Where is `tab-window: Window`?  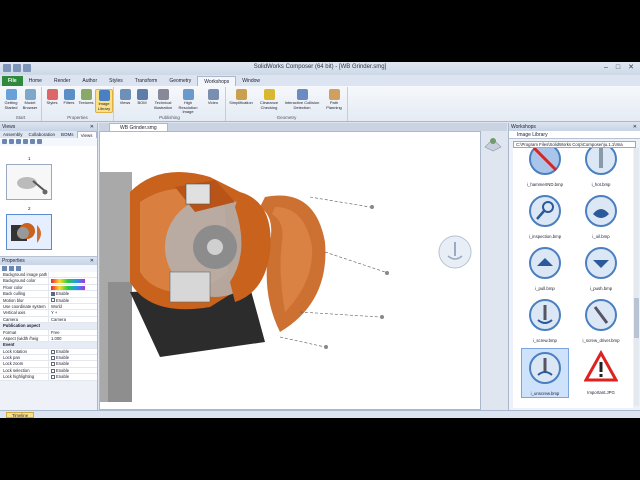 tab-window: Window is located at coordinates (251, 81).